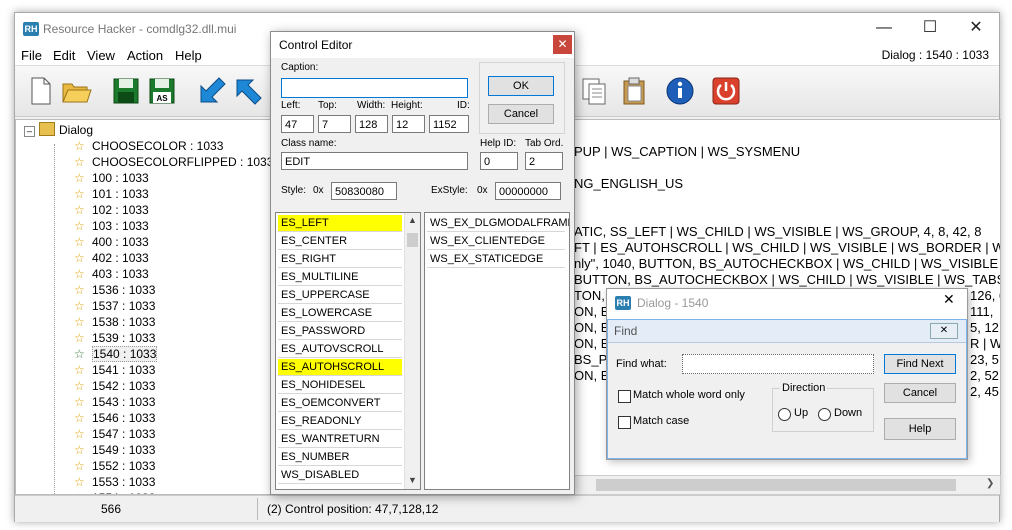 The width and height of the screenshot is (1012, 530). What do you see at coordinates (111, 178) in the screenshot?
I see `tree-item: ☆ 100 : 1033` at bounding box center [111, 178].